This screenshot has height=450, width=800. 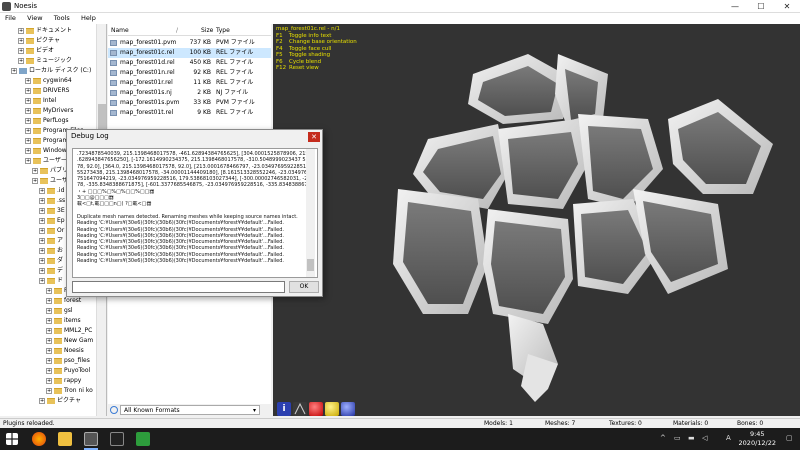 I want to click on menu-tools: Tools, so click(x=61, y=17).